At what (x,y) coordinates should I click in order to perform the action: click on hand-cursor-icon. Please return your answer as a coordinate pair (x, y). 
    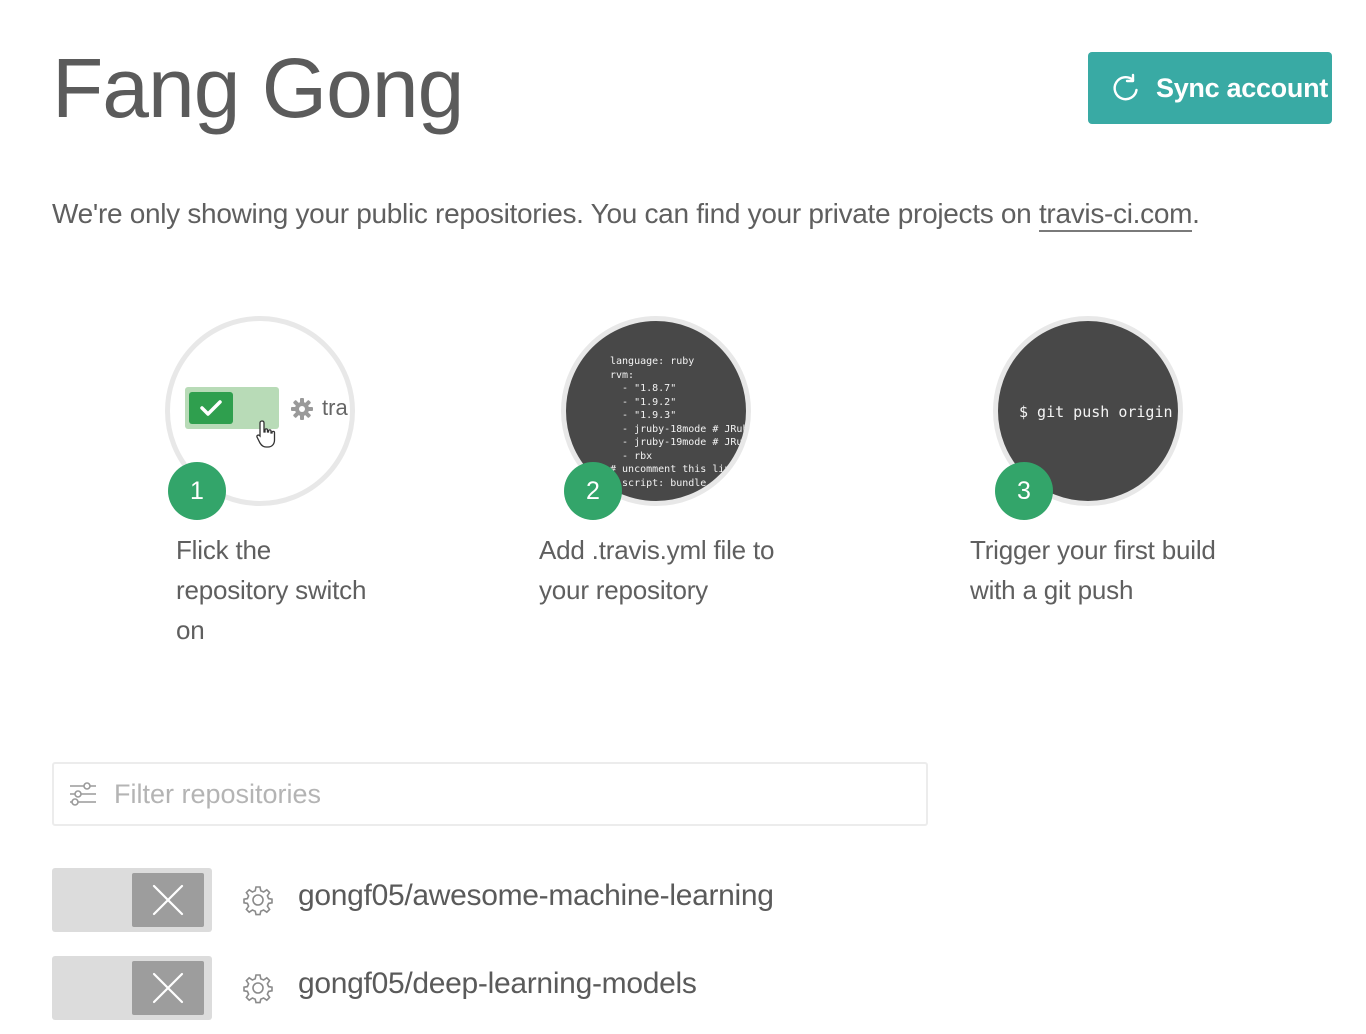
    Looking at the image, I should click on (267, 434).